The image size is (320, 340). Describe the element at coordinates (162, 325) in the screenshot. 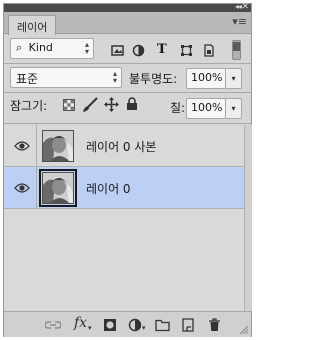

I see `new-group-folder-icon` at that location.